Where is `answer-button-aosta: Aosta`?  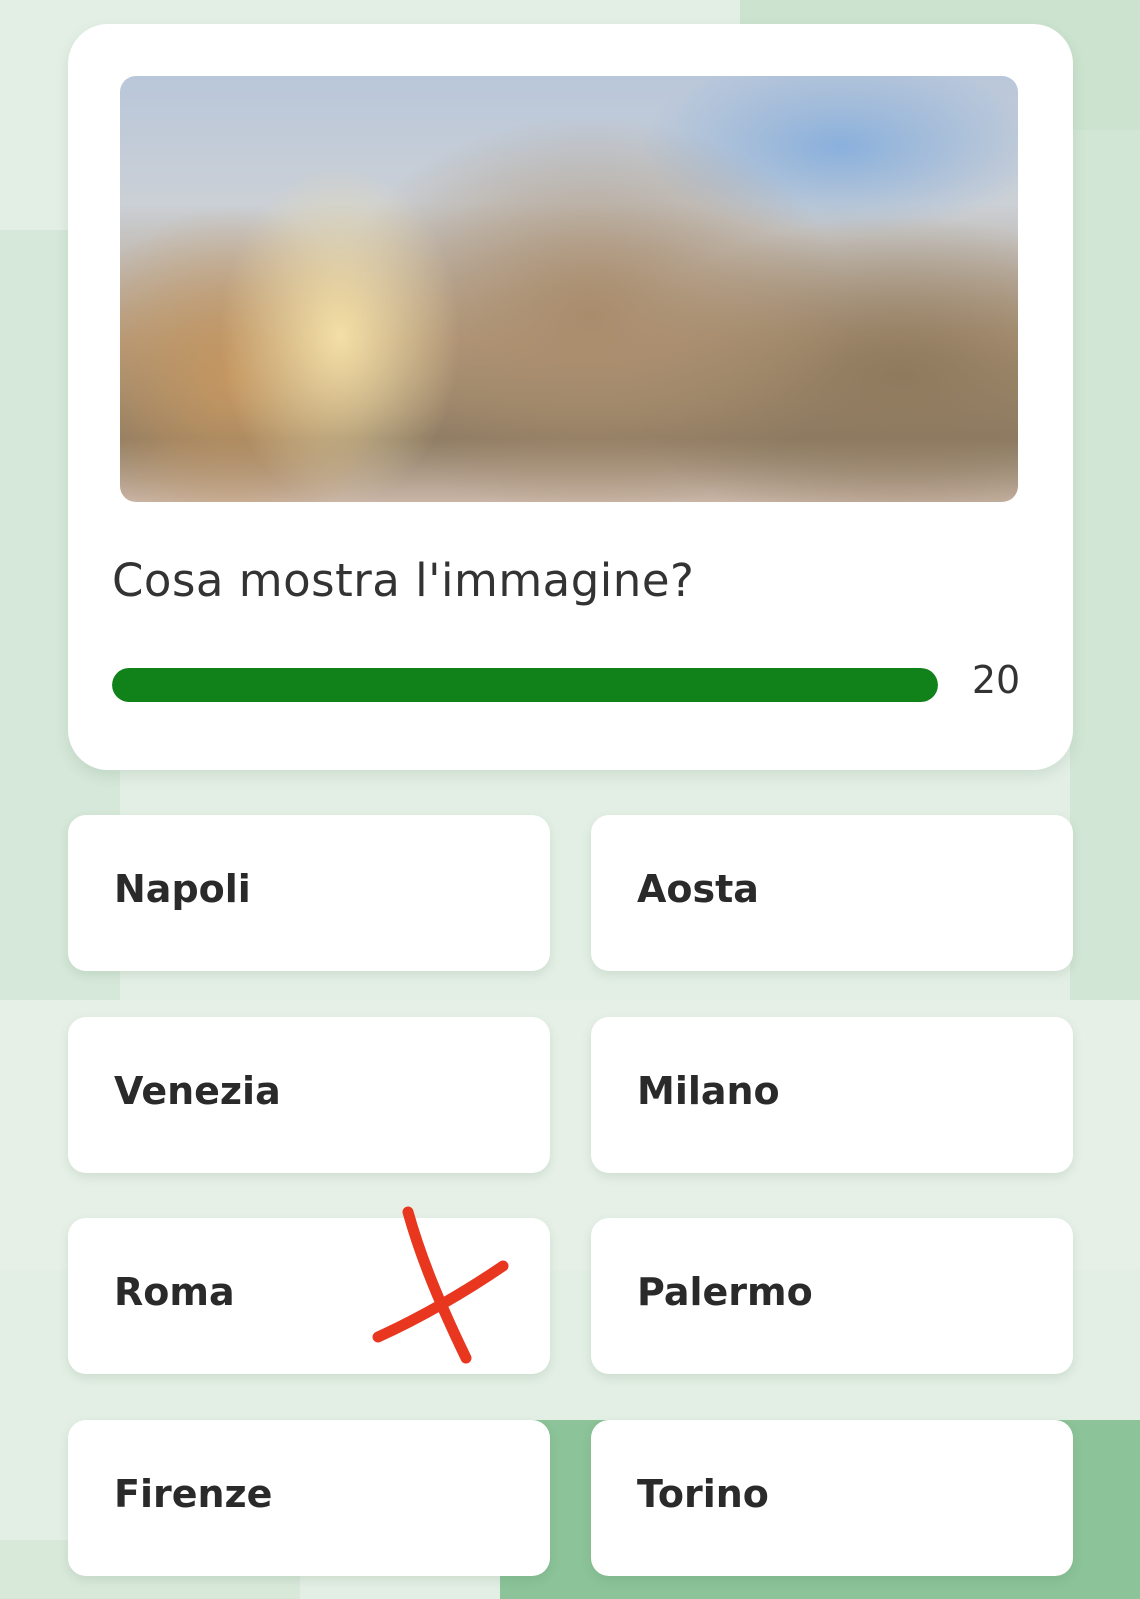
answer-button-aosta: Aosta is located at coordinates (832, 893).